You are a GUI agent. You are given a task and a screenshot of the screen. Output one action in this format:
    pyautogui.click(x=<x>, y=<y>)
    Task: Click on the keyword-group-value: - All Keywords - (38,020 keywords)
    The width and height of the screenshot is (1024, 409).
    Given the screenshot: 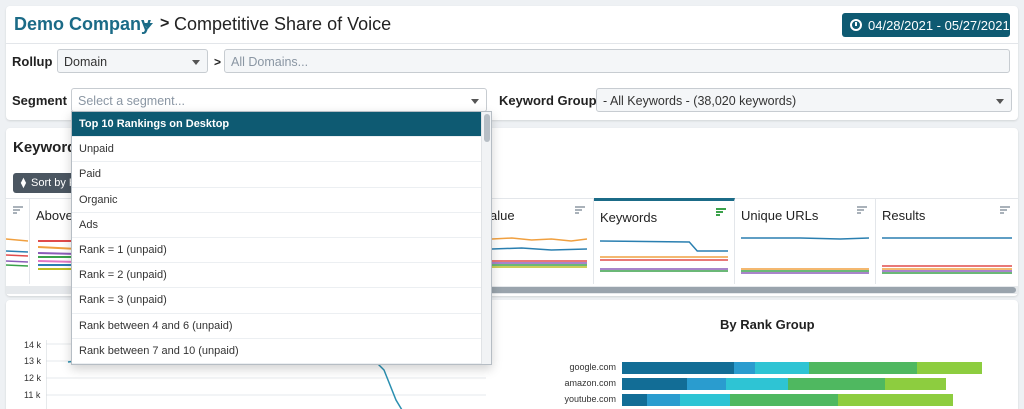 What is the action you would take?
    pyautogui.click(x=700, y=101)
    